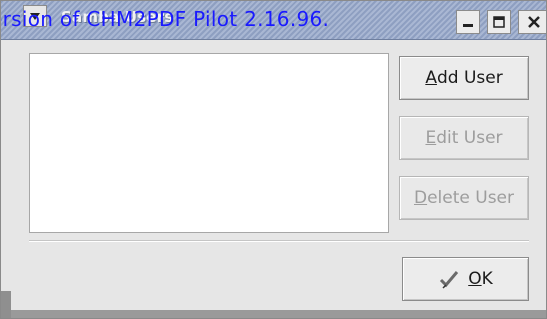 The height and width of the screenshot is (319, 547). I want to click on close-icon, so click(533, 22).